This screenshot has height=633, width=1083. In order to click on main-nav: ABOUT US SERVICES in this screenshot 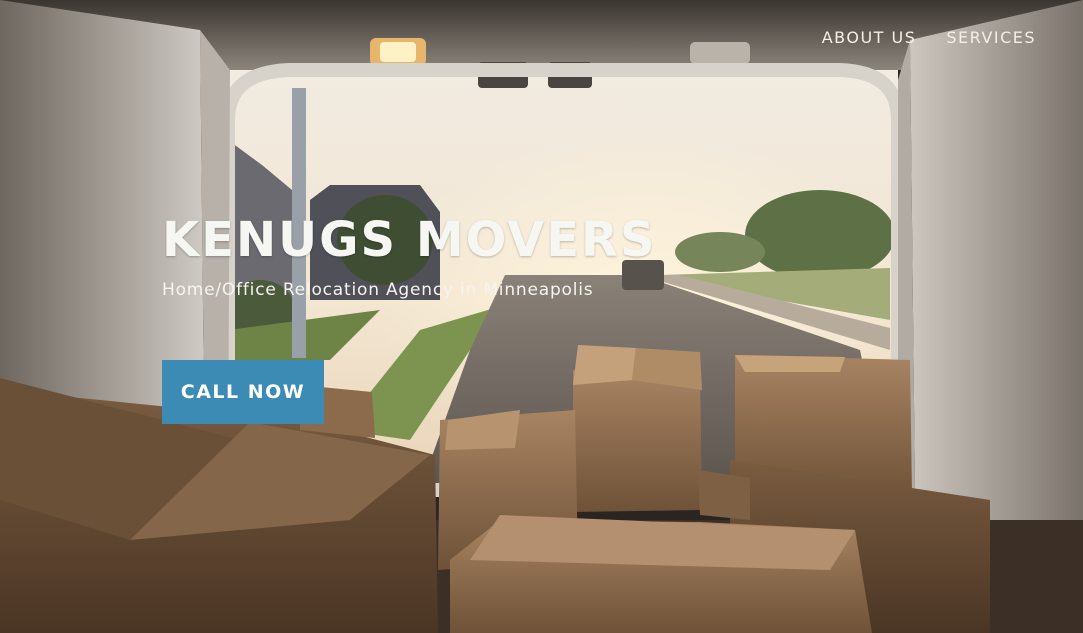, I will do `click(929, 37)`.